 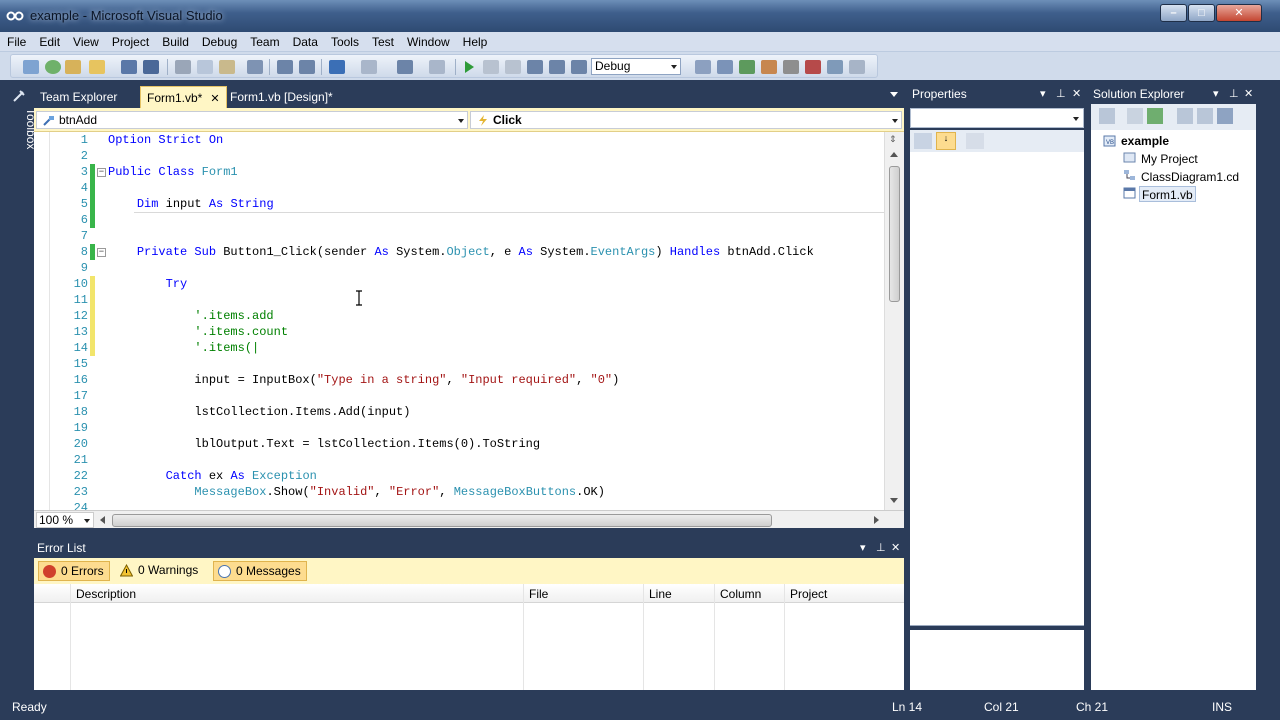 I want to click on redo-icon, so click(x=369, y=67).